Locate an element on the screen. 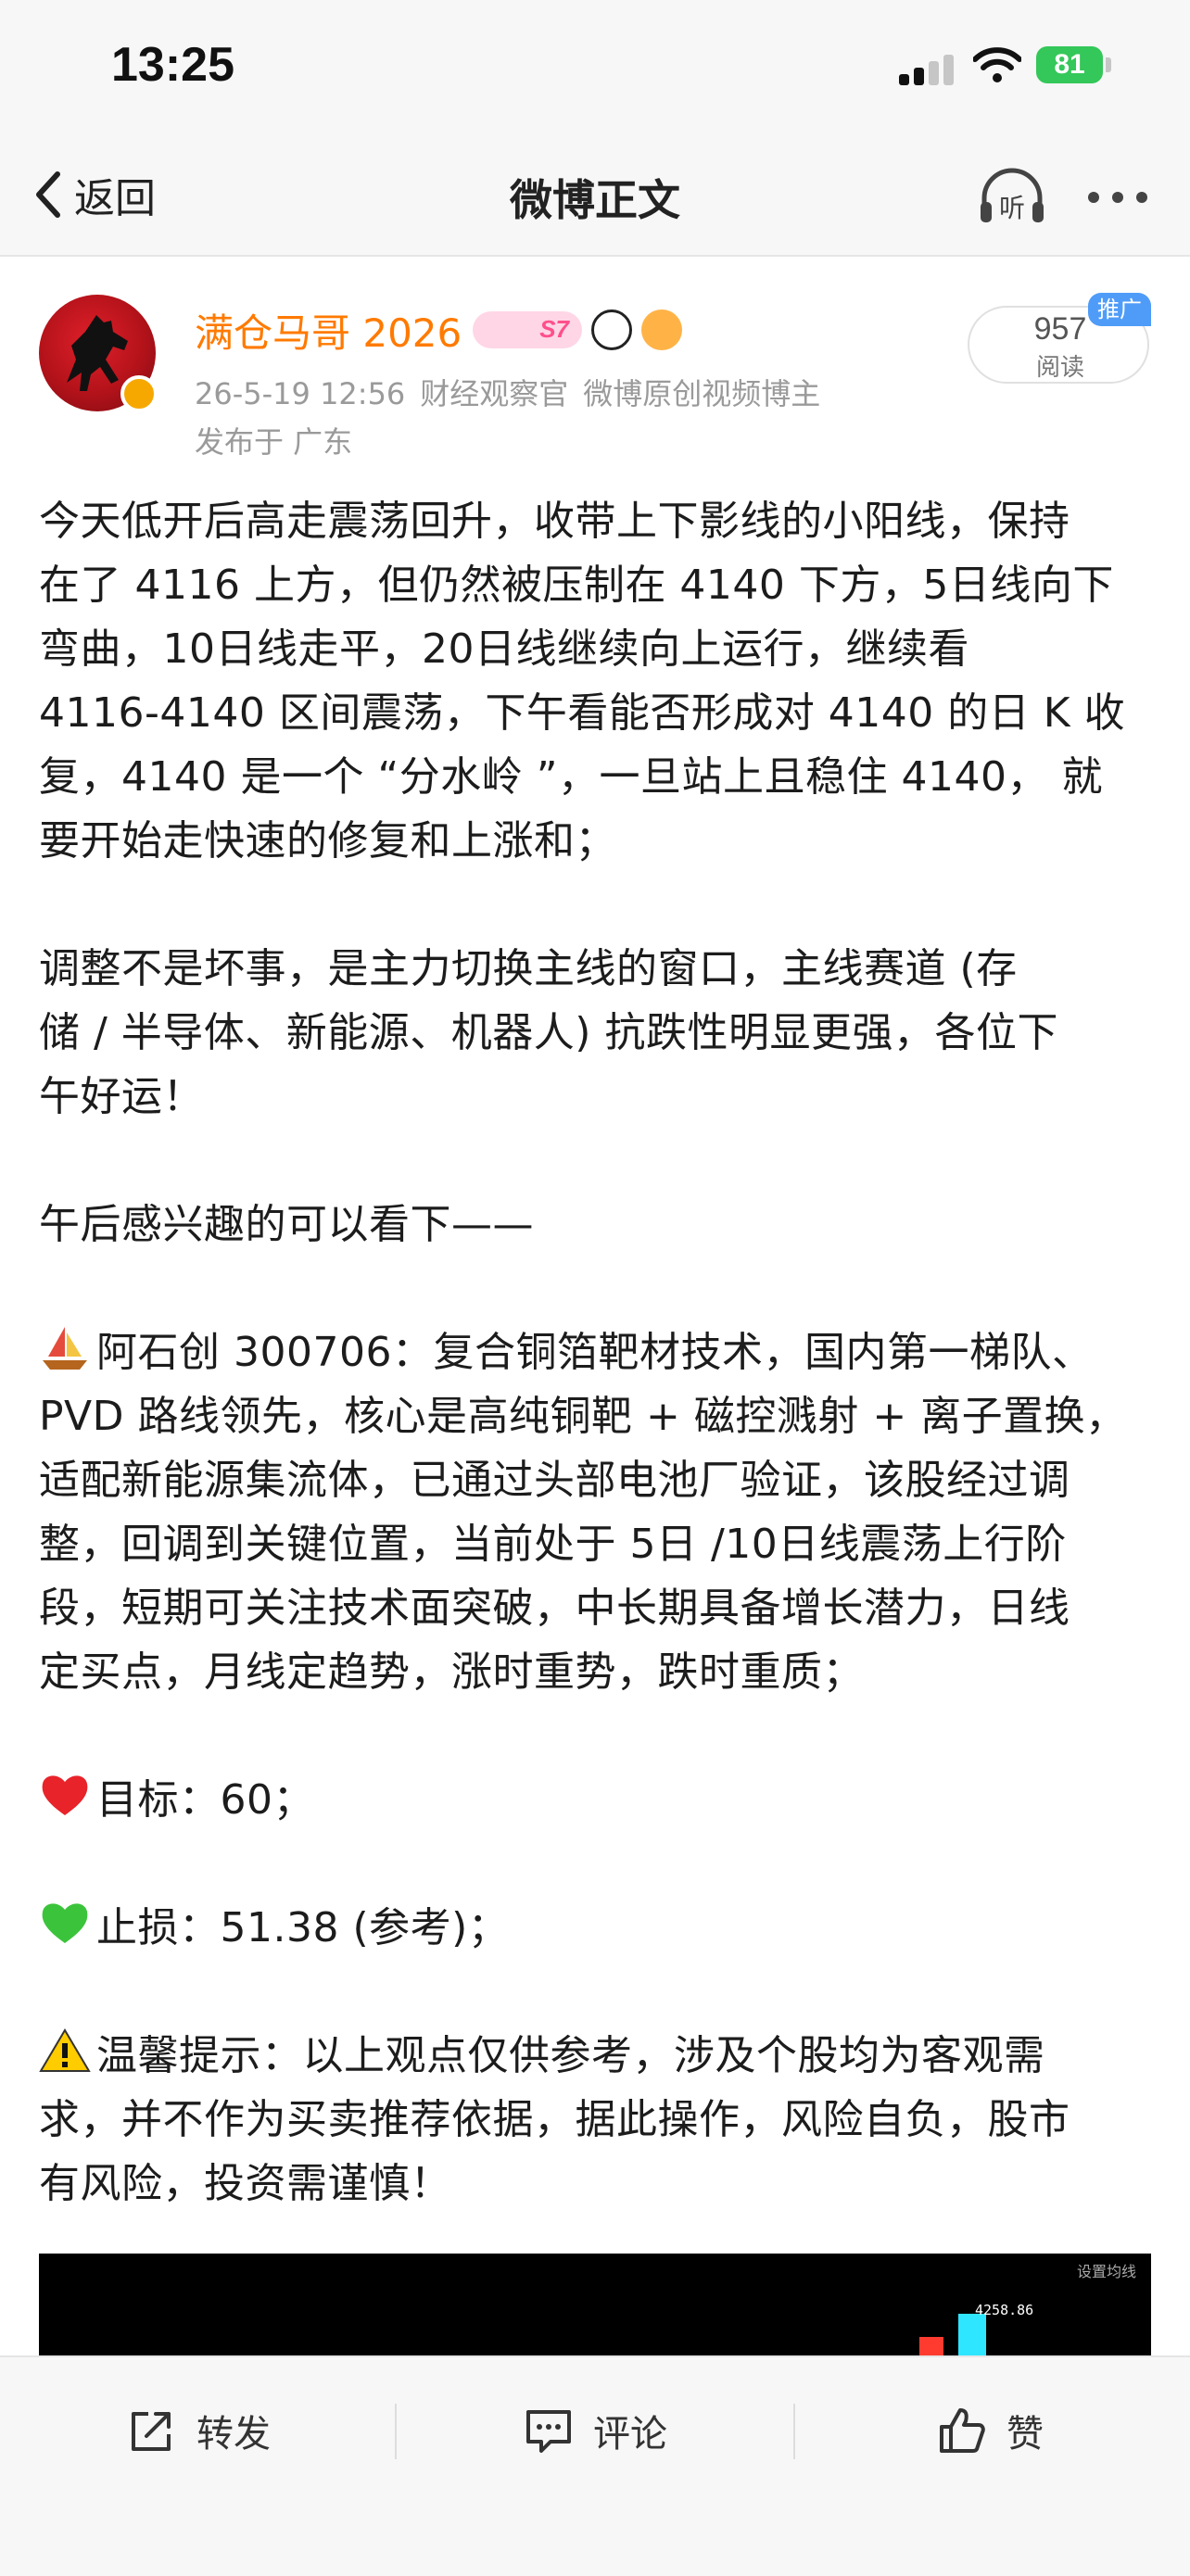 This screenshot has height=2576, width=1190. red-heart-icon is located at coordinates (65, 1795).